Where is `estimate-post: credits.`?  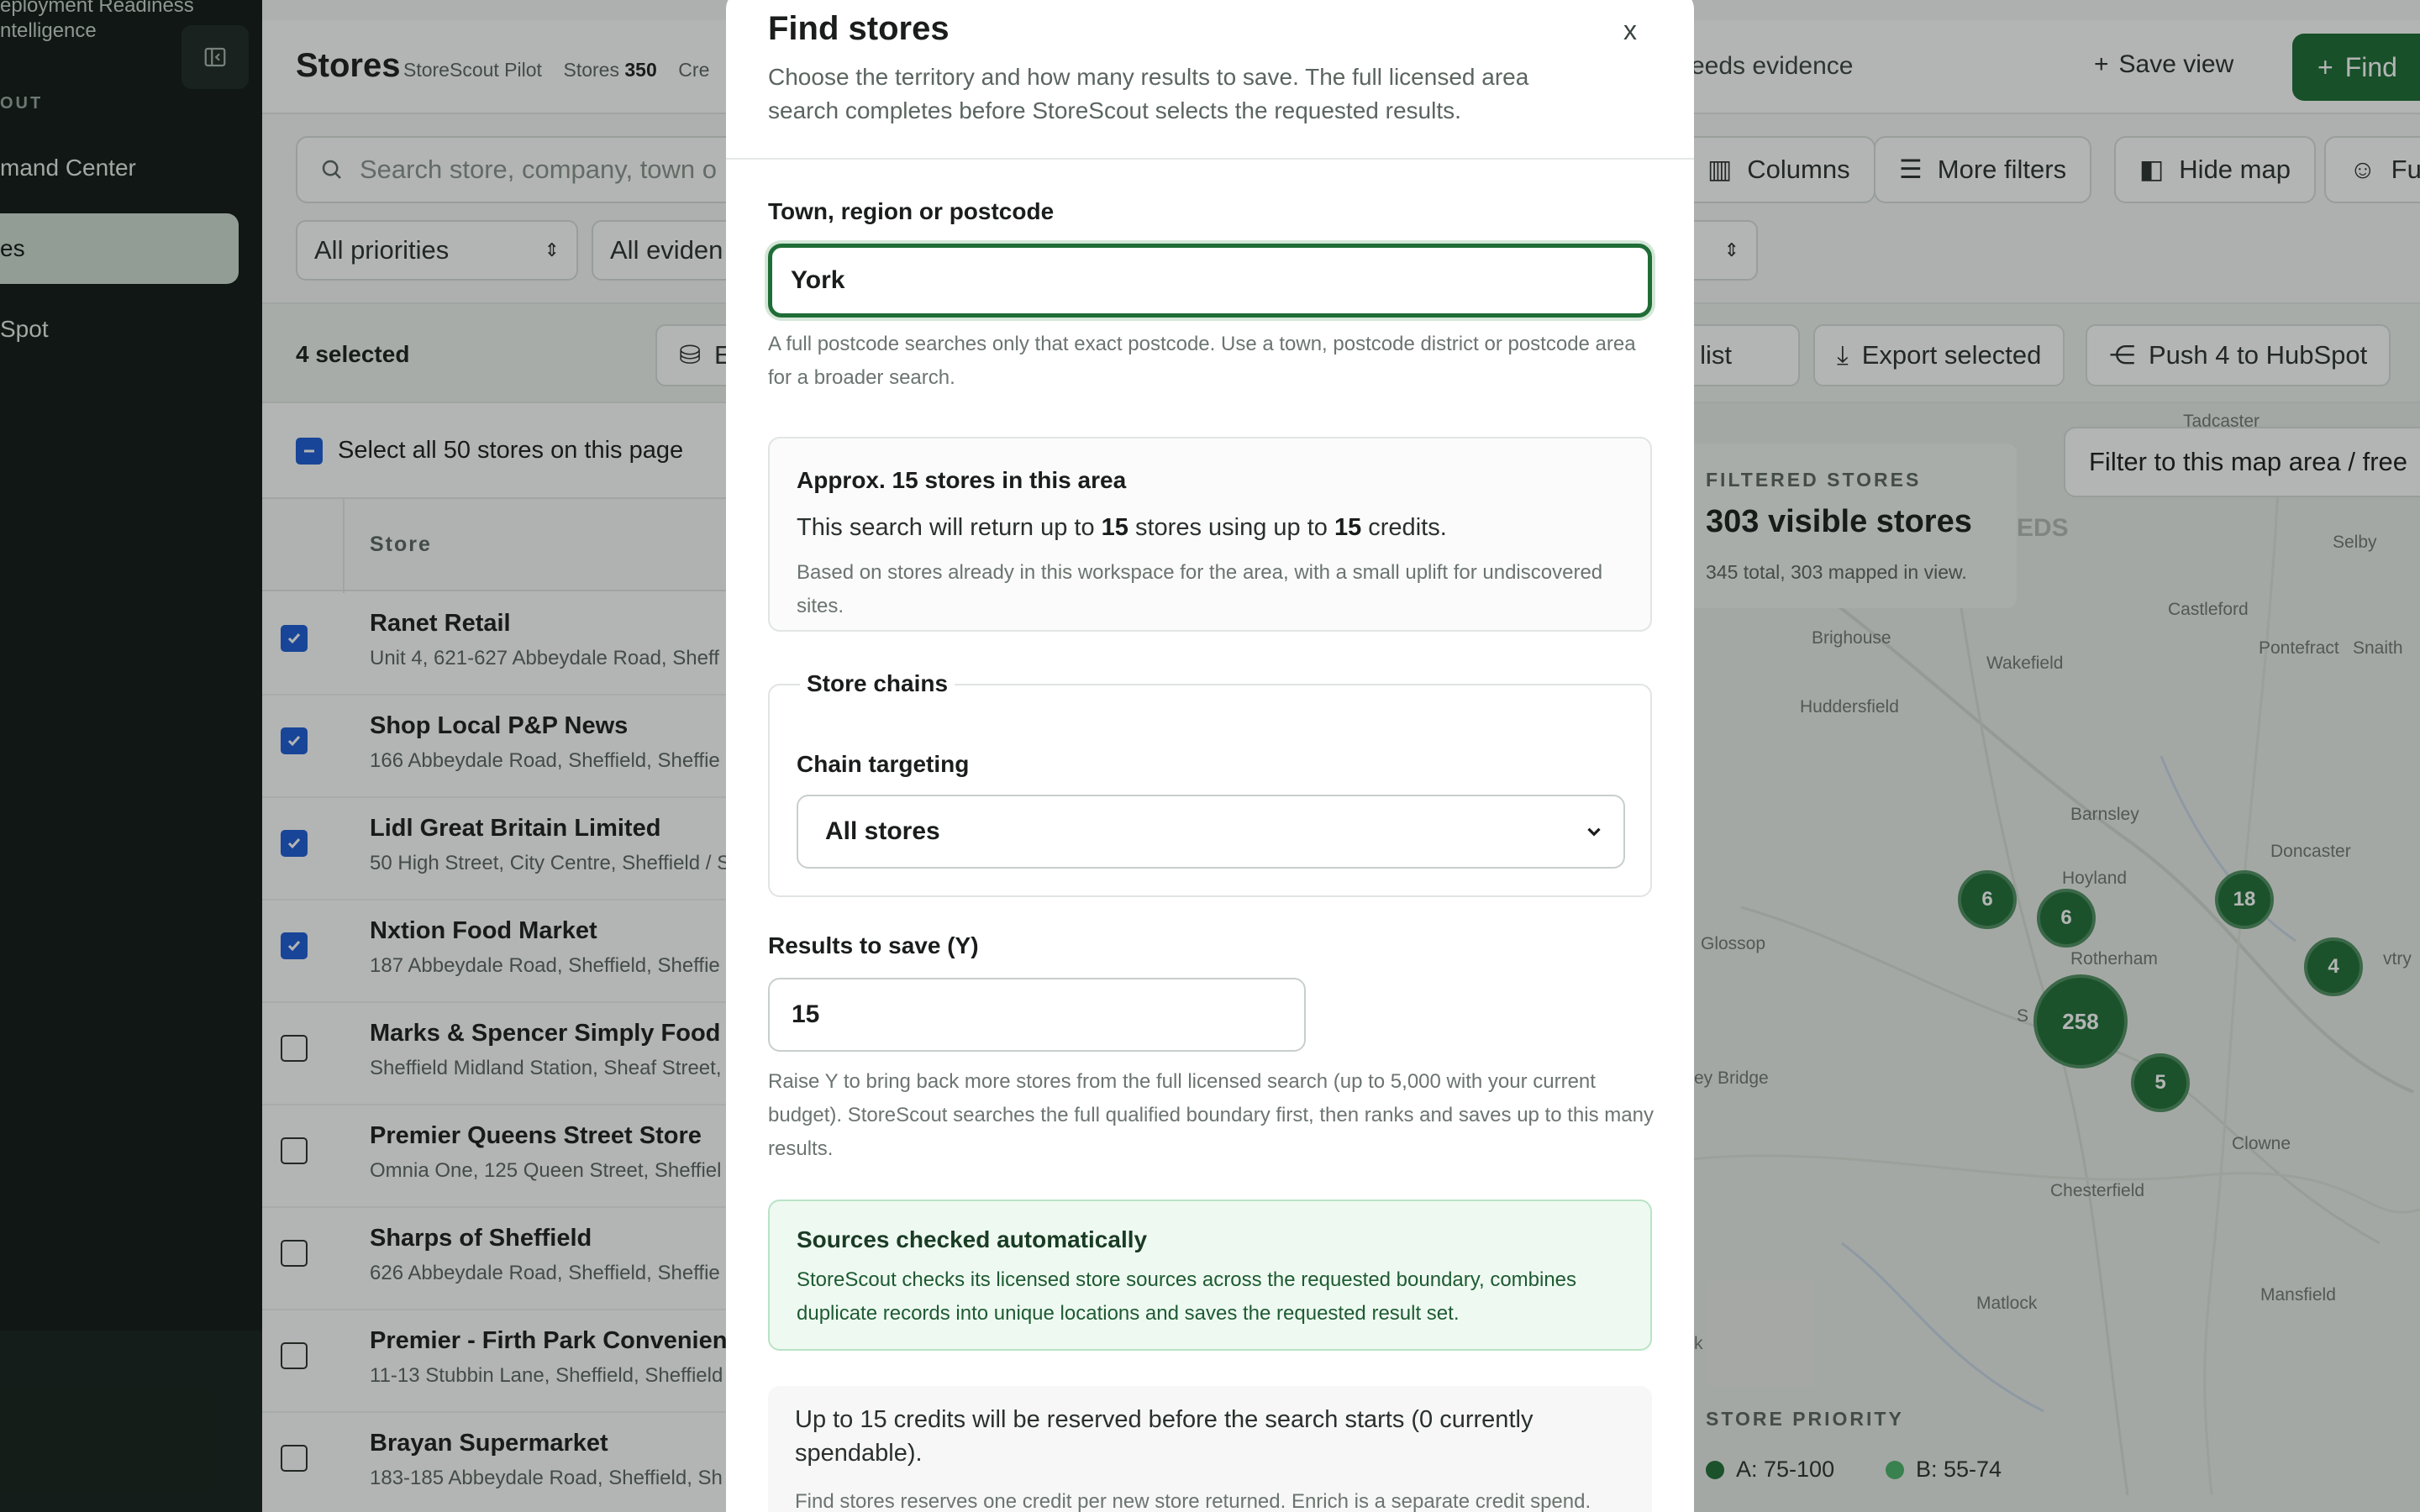
estimate-post: credits. is located at coordinates (1404, 527).